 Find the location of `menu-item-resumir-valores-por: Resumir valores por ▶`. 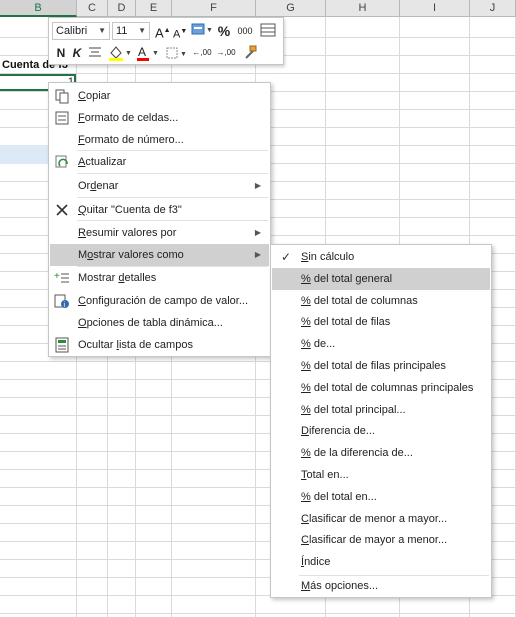

menu-item-resumir-valores-por: Resumir valores por ▶ is located at coordinates (159, 233).